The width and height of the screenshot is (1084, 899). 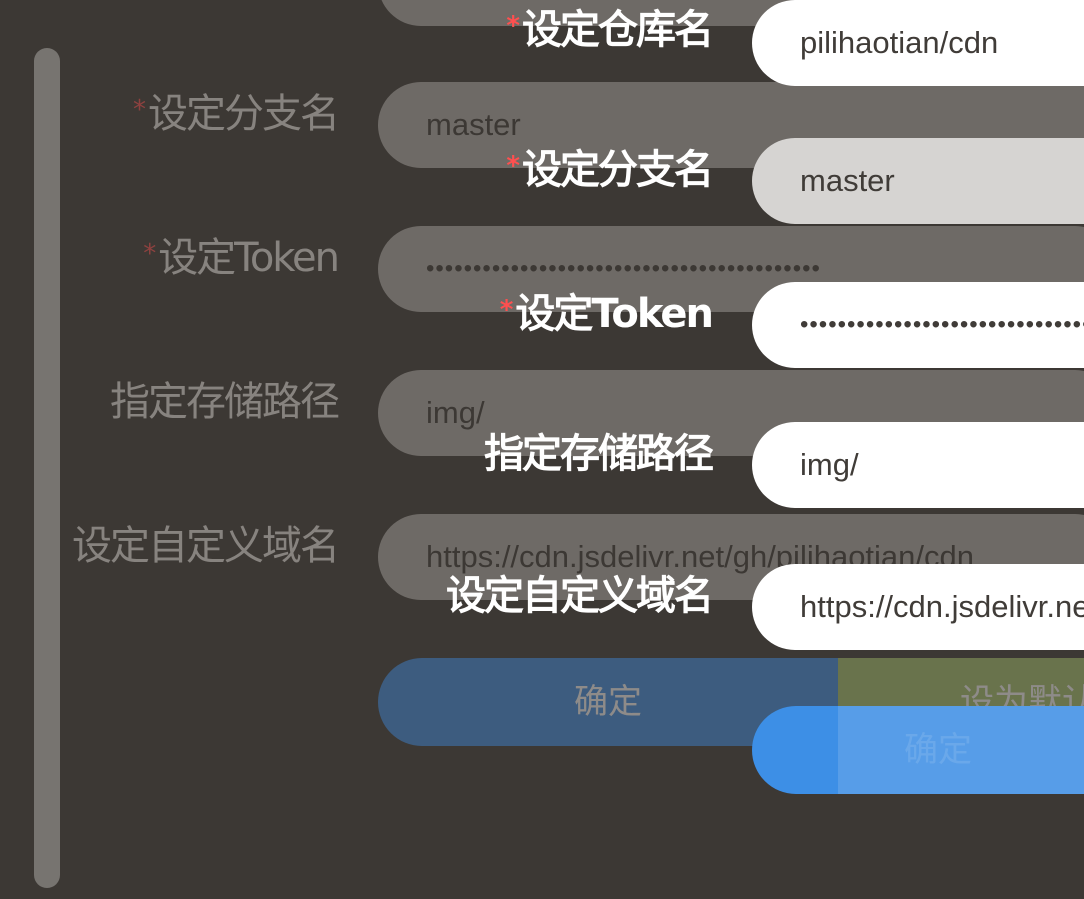 I want to click on branch-label: * 设定分支名, so click(x=610, y=170).